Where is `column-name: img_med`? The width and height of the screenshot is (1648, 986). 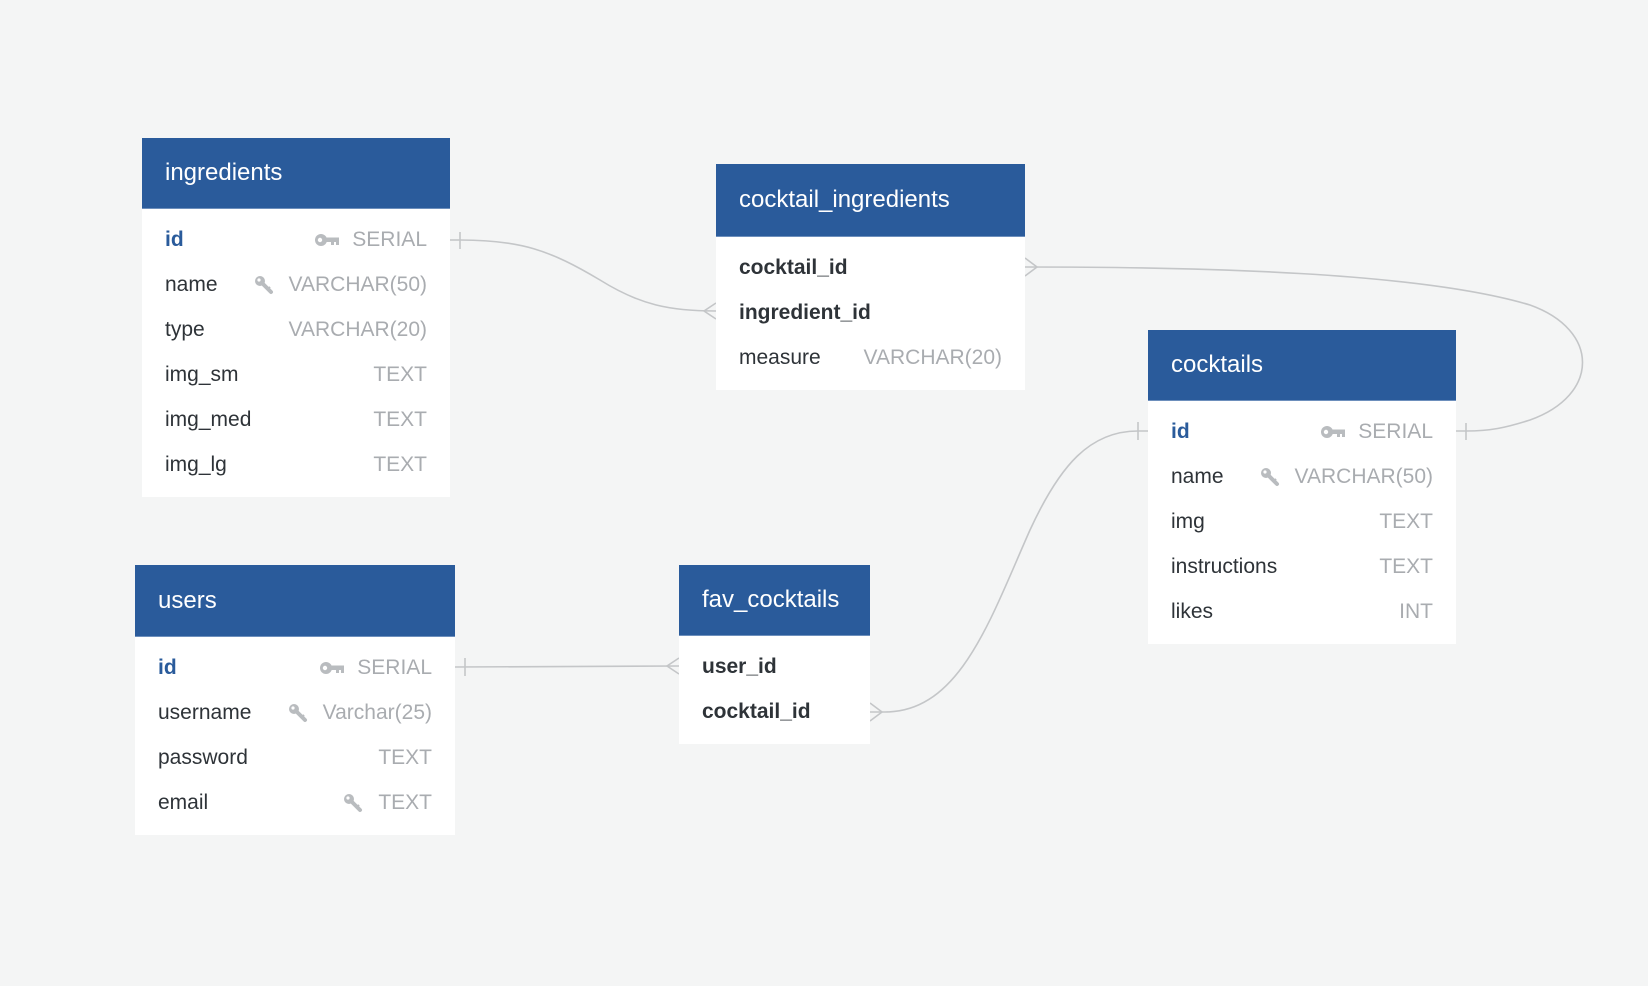 column-name: img_med is located at coordinates (208, 419).